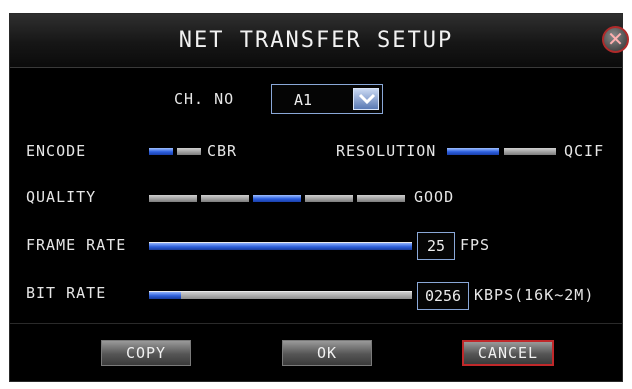 The height and width of the screenshot is (389, 632). Describe the element at coordinates (280, 295) in the screenshot. I see `bit-rate-slider` at that location.